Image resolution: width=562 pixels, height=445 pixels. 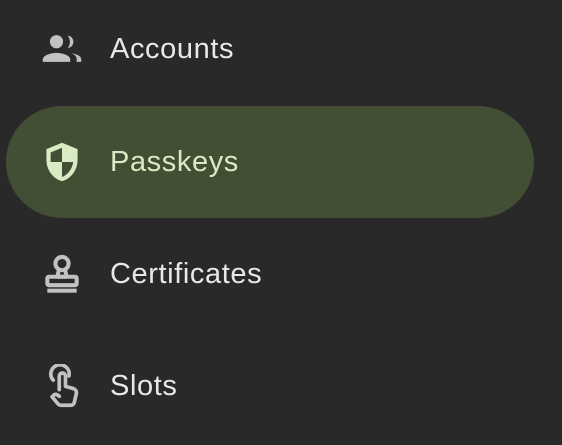 I want to click on nav-item-label: Certificates, so click(x=186, y=273).